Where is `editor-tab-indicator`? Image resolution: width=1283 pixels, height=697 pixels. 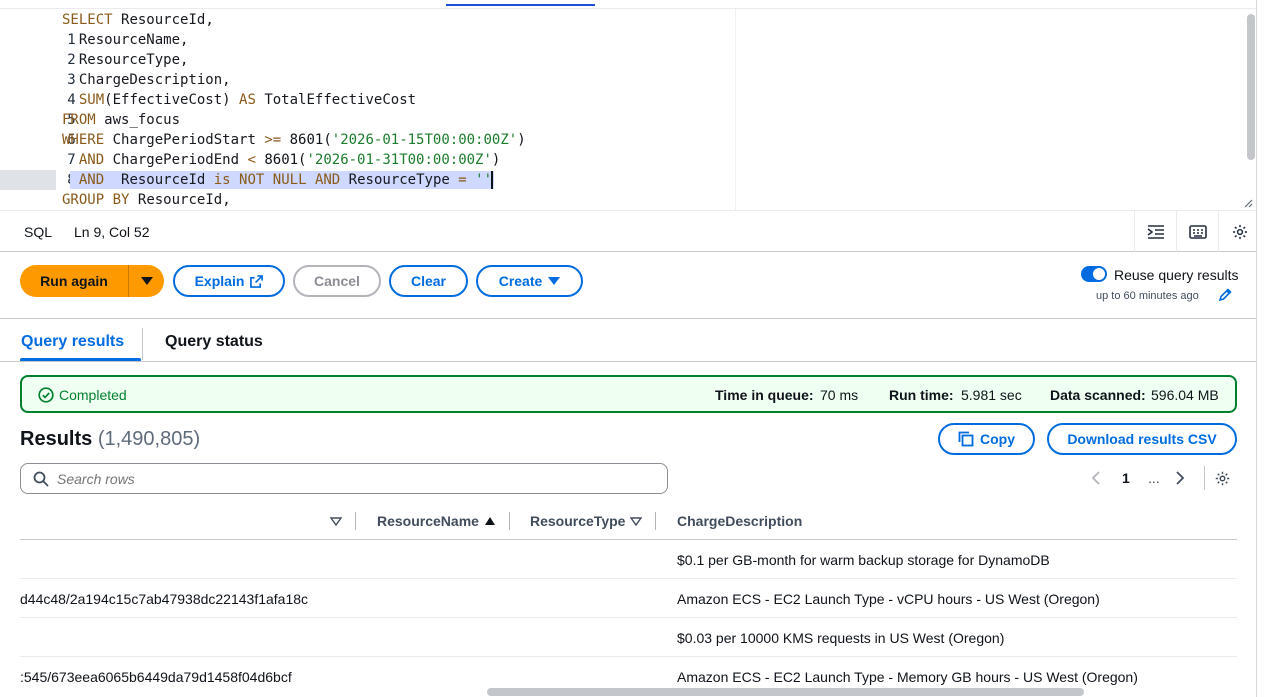 editor-tab-indicator is located at coordinates (520, 3).